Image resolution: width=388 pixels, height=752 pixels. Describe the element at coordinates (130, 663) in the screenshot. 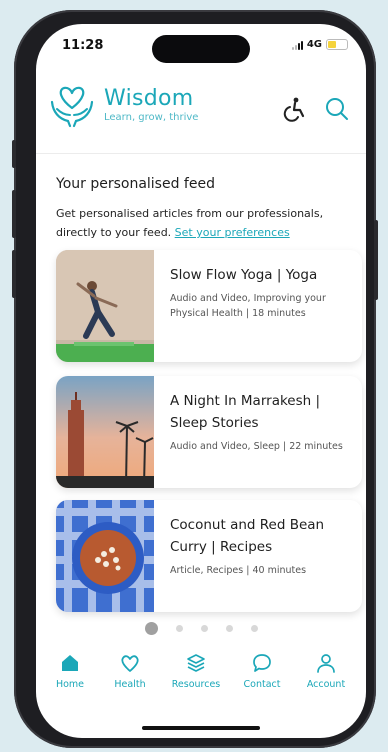

I see `heart-icon` at that location.